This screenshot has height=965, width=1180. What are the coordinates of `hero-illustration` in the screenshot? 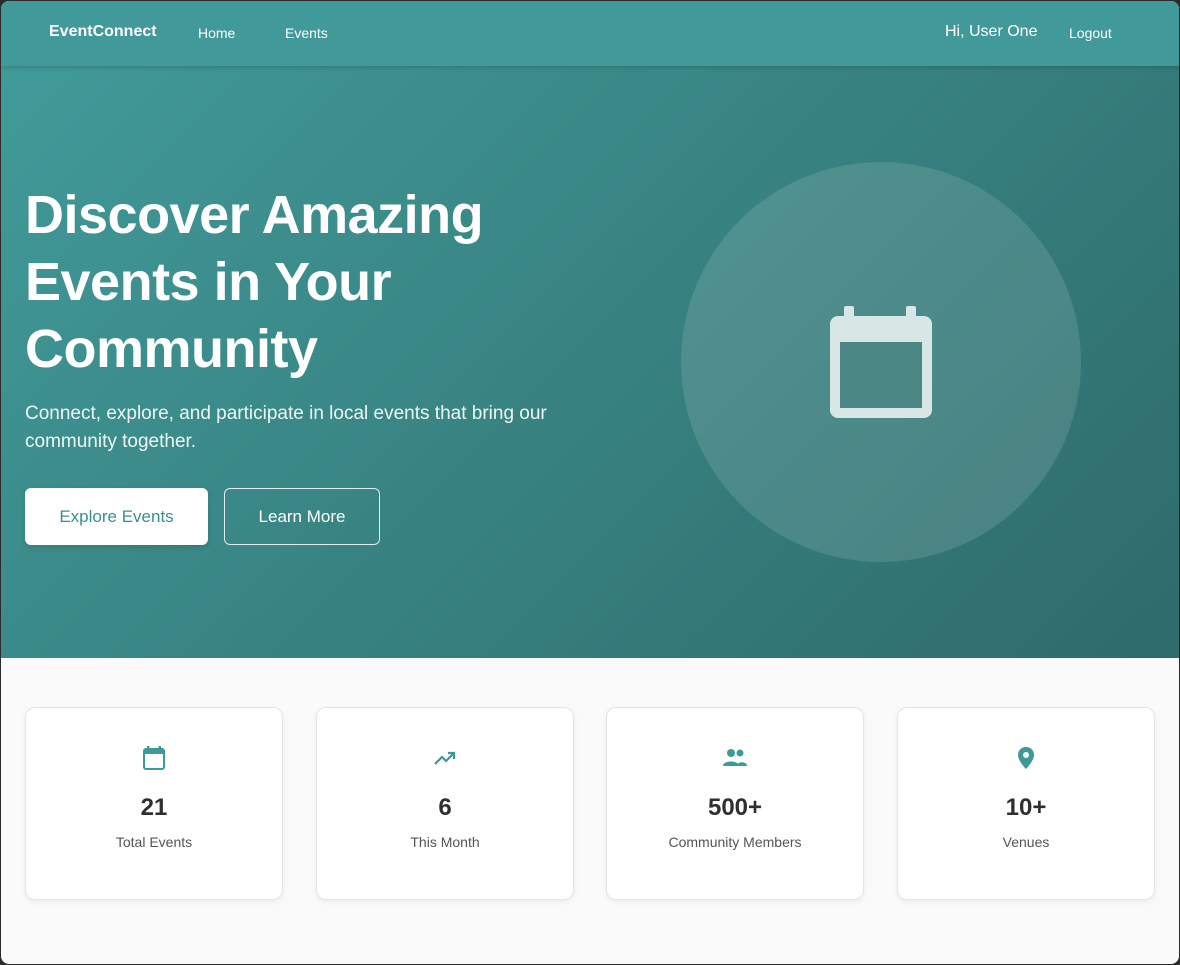 It's located at (881, 362).